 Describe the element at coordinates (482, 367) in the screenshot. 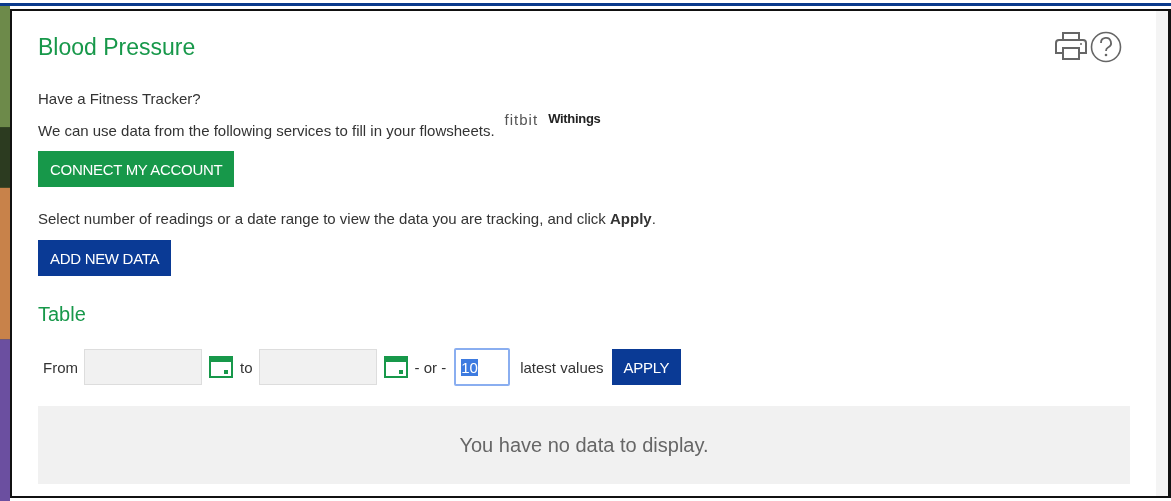

I see `count-field: 10` at that location.